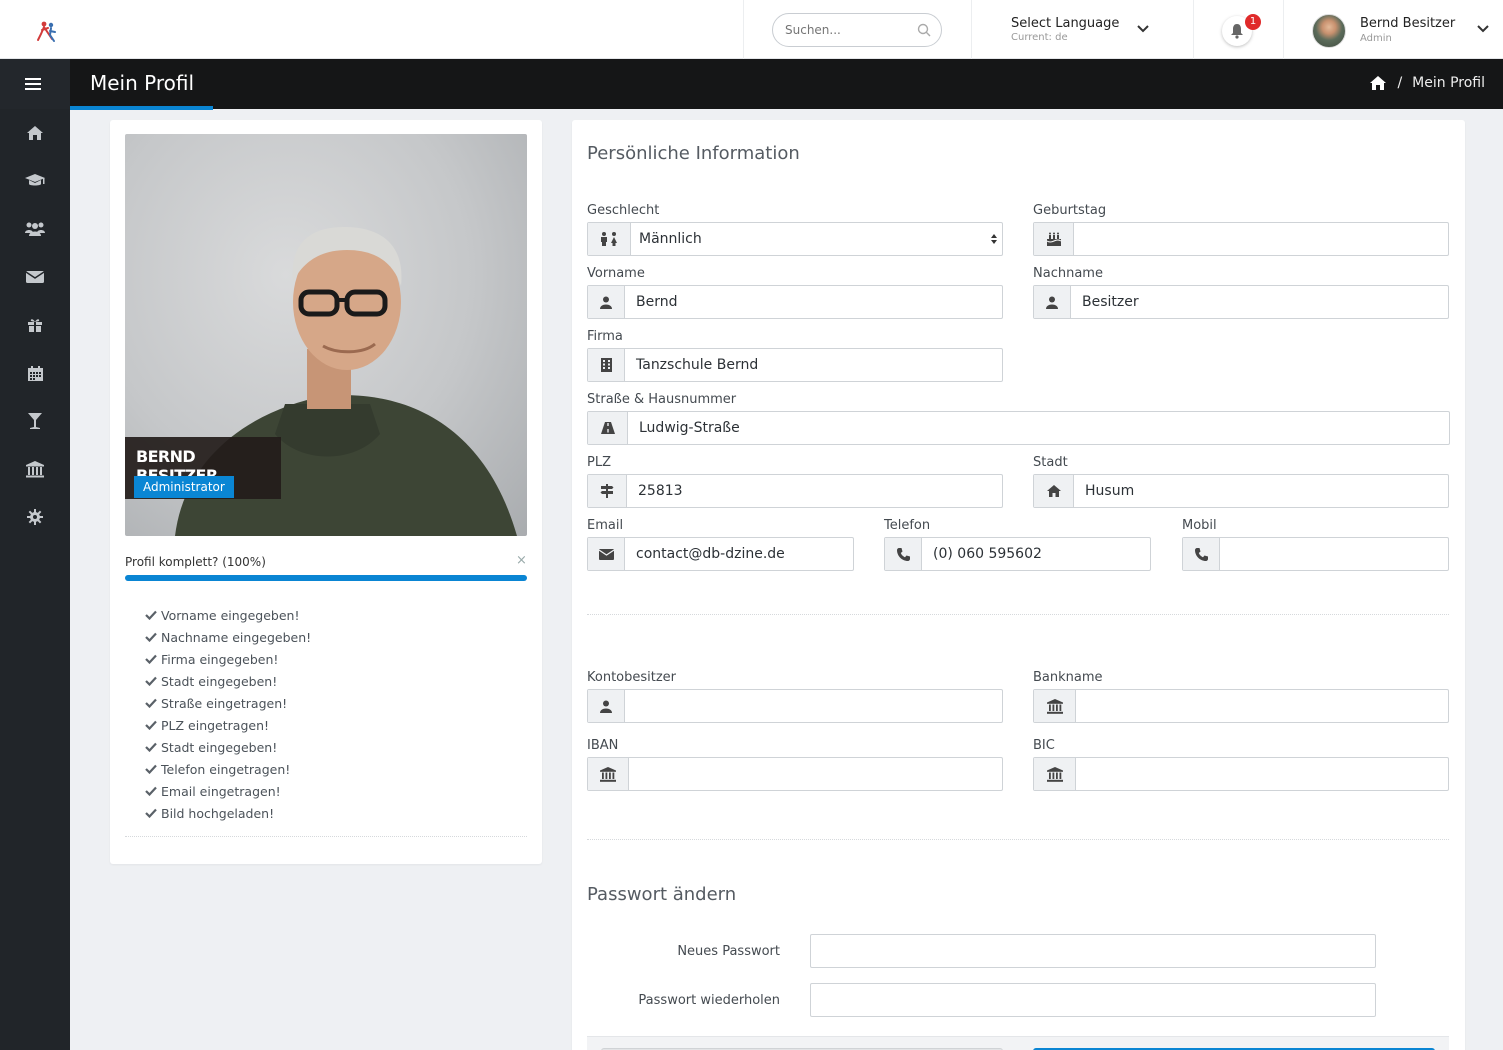  What do you see at coordinates (994, 239) in the screenshot?
I see `select-arrows-icon` at bounding box center [994, 239].